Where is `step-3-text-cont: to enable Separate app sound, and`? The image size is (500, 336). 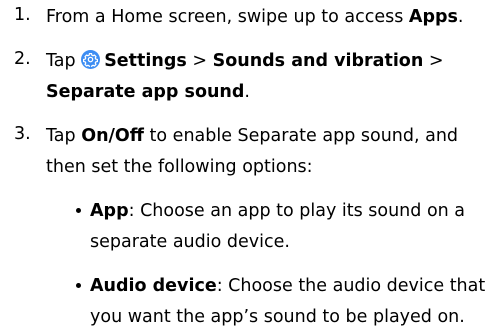 step-3-text-cont: to enable Separate app sound, and is located at coordinates (301, 136).